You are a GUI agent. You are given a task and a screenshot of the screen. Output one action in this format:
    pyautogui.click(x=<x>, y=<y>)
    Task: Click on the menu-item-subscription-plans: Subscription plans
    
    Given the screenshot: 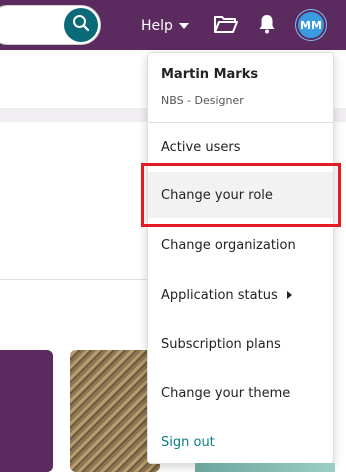 What is the action you would take?
    pyautogui.click(x=240, y=344)
    